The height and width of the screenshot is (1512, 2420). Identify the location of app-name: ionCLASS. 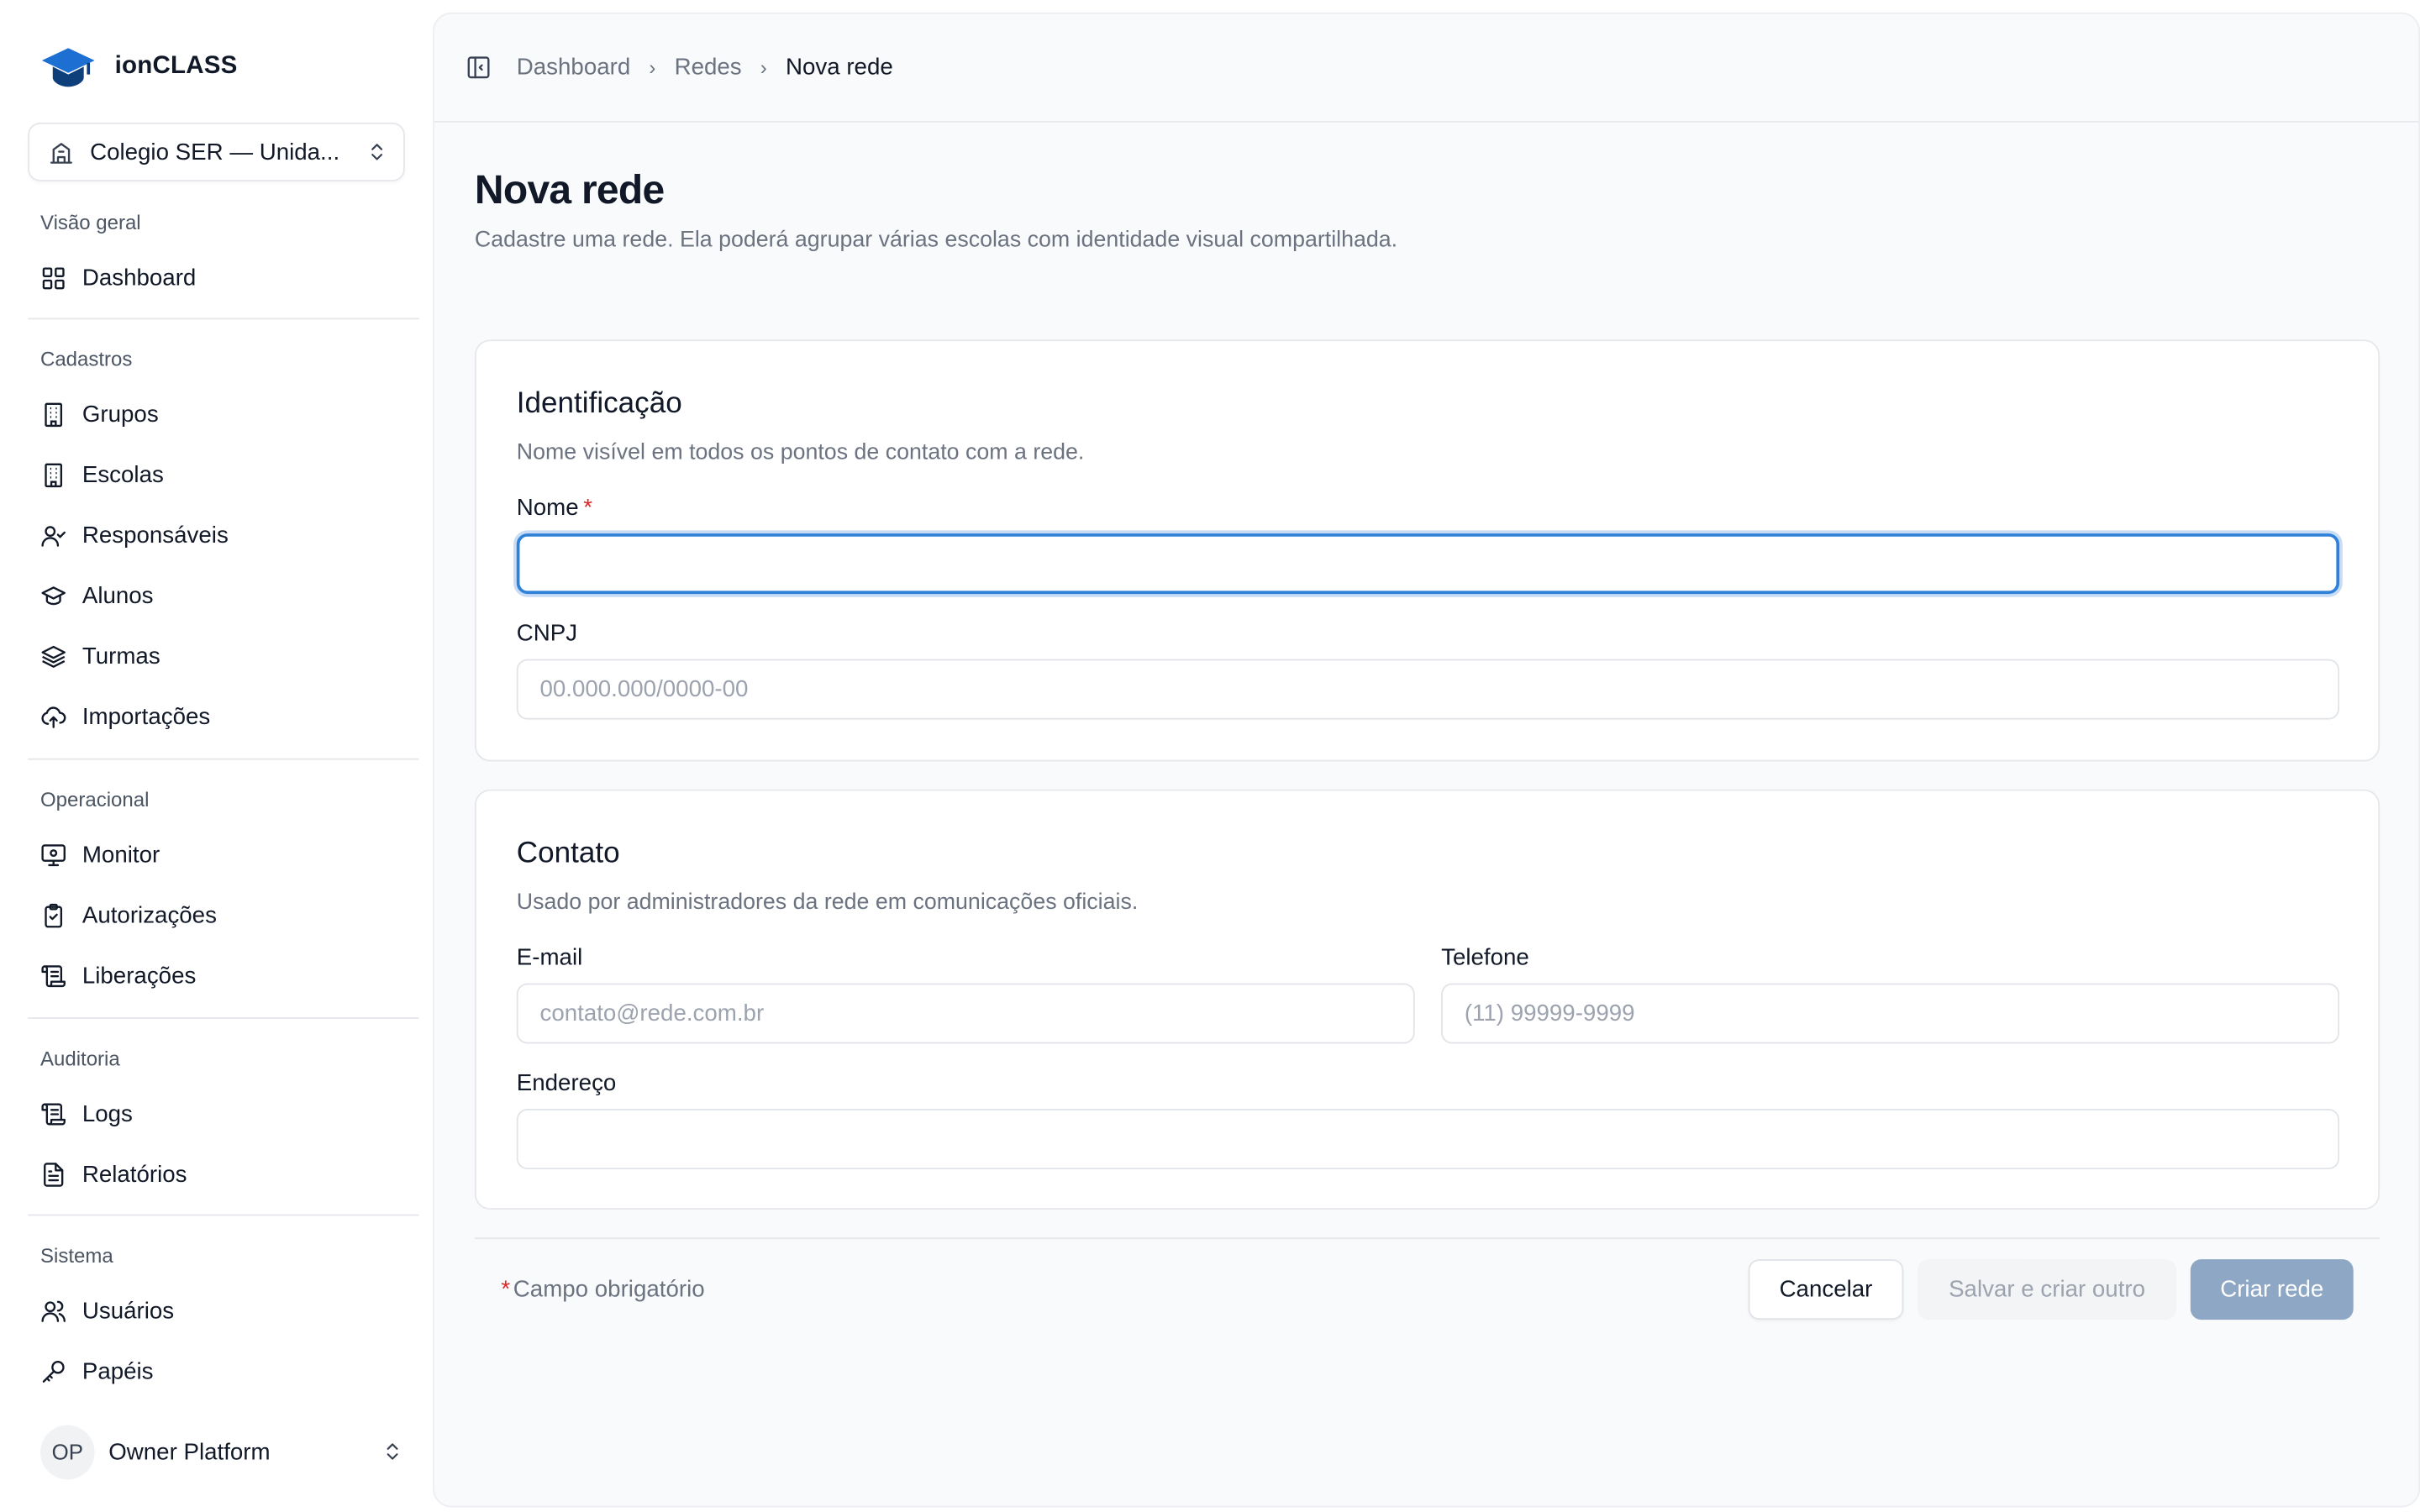
(176, 66).